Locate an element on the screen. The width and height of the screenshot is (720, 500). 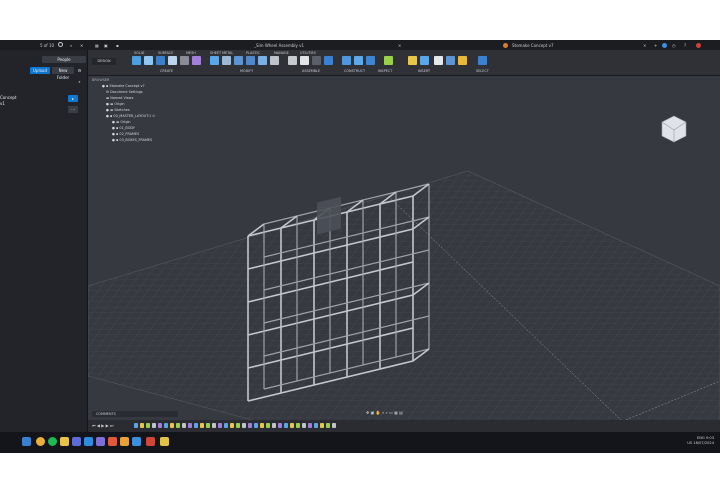
browser-item-frames: ● ▪ 02_FRAMES is located at coordinates (125, 134).